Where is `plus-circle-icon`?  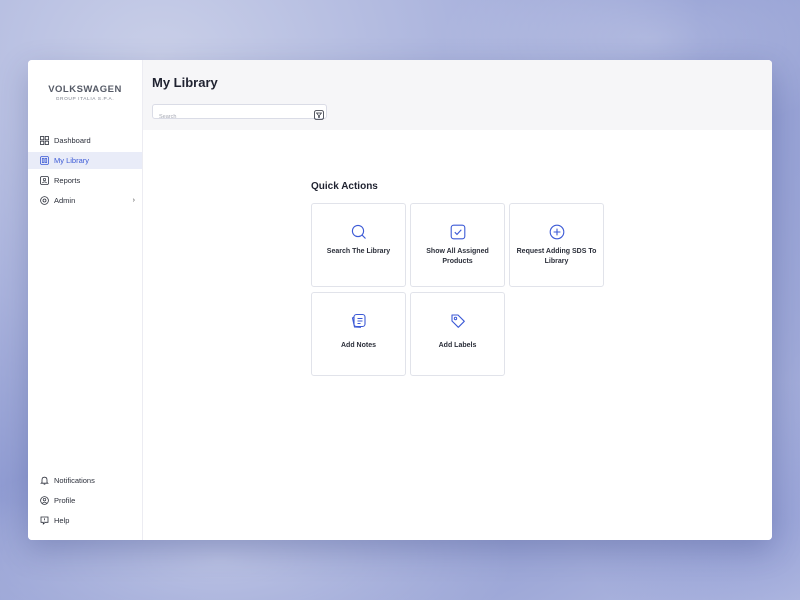
plus-circle-icon is located at coordinates (557, 232).